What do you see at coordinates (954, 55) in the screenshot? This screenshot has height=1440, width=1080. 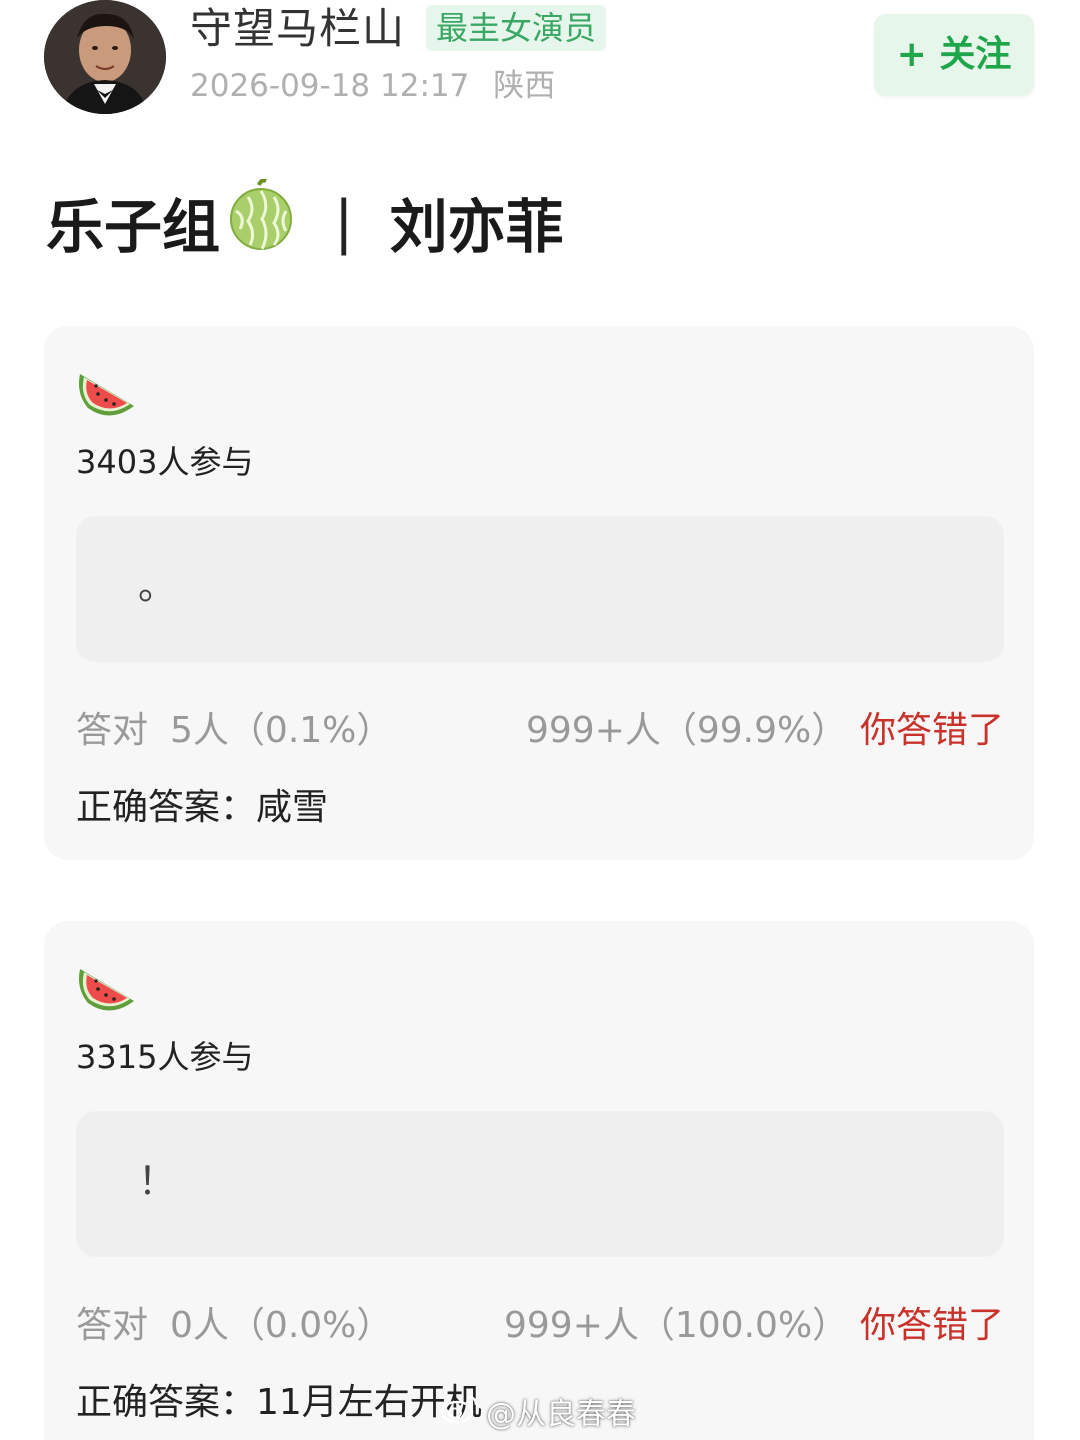 I see `follow-button: + 关注` at bounding box center [954, 55].